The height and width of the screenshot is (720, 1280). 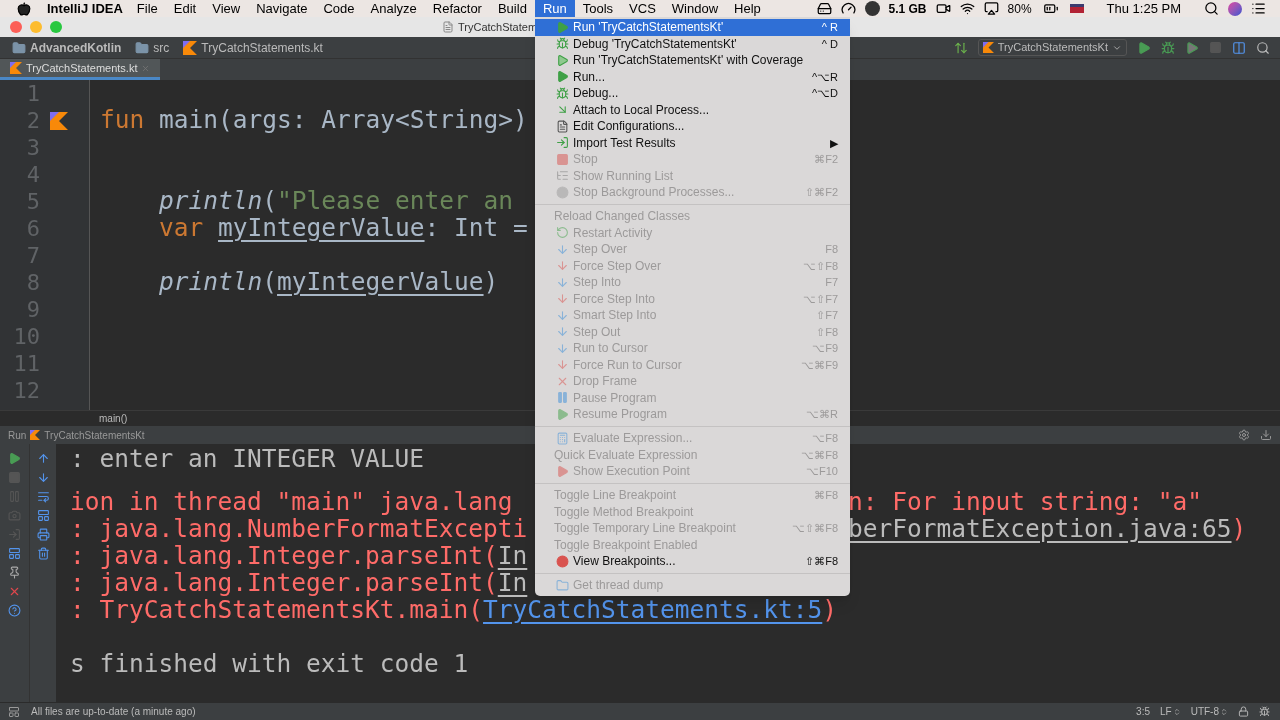 I want to click on shortcut: ⌥⌘F9, so click(x=819, y=365).